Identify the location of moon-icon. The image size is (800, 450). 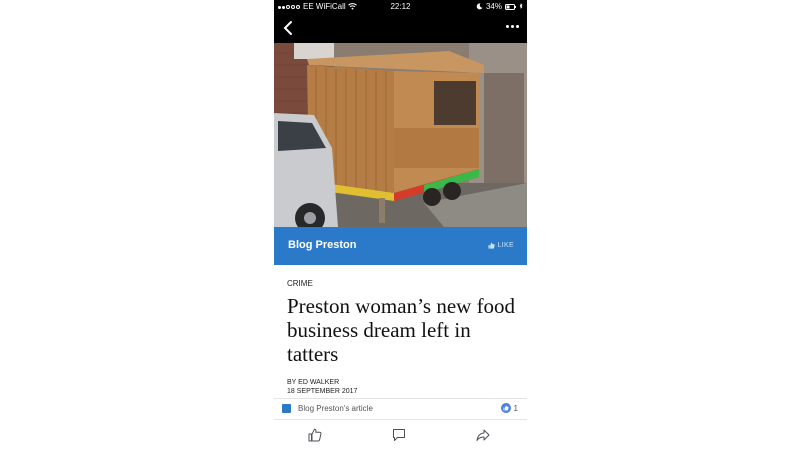
(479, 6).